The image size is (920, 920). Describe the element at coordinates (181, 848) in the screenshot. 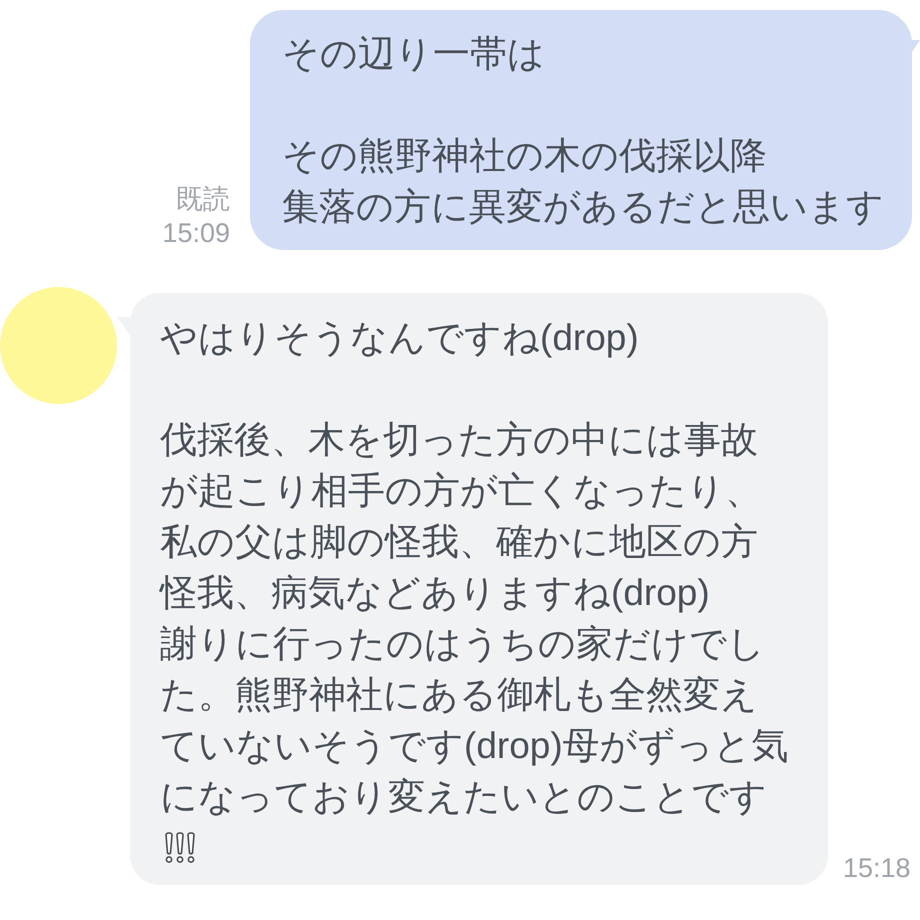

I see `exclamation-marks-icon` at that location.